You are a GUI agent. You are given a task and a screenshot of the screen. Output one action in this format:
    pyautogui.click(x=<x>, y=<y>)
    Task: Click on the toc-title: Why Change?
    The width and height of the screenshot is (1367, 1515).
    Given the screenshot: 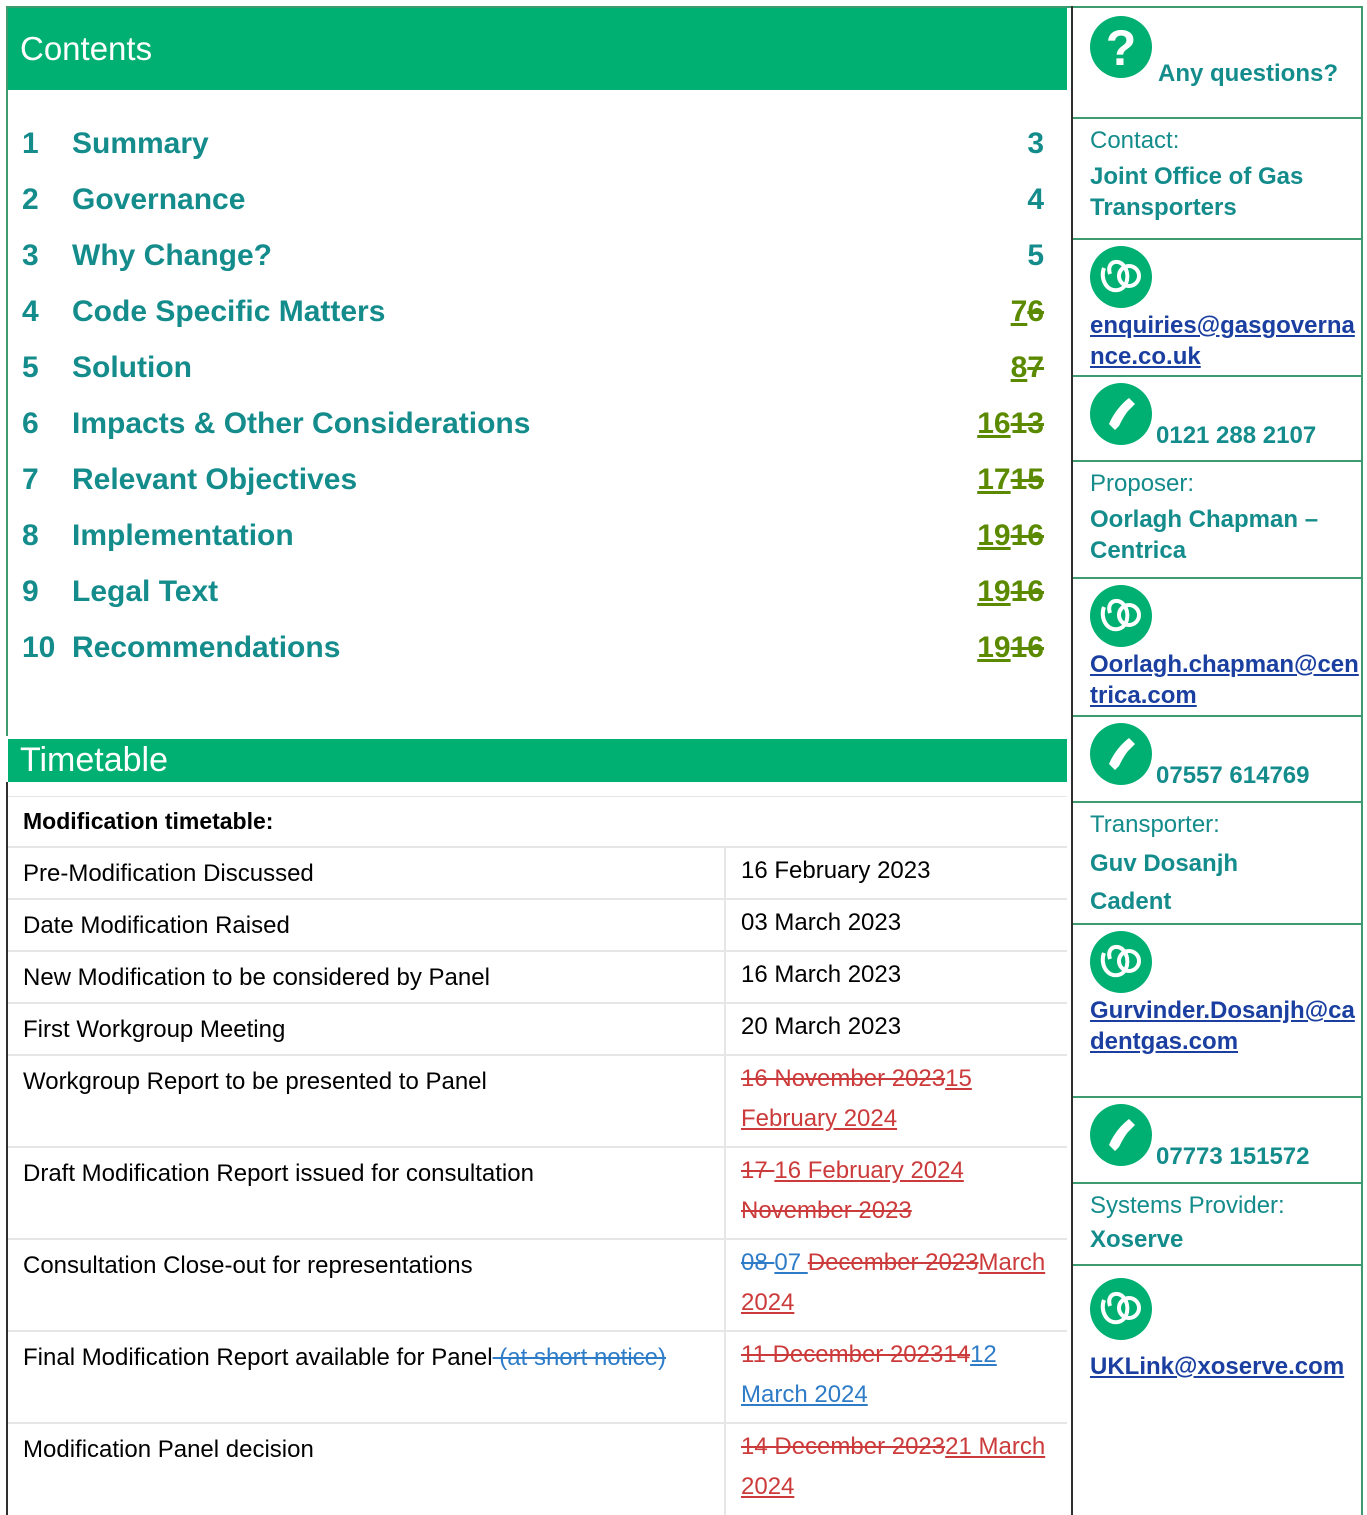 What is the action you would take?
    pyautogui.click(x=172, y=255)
    